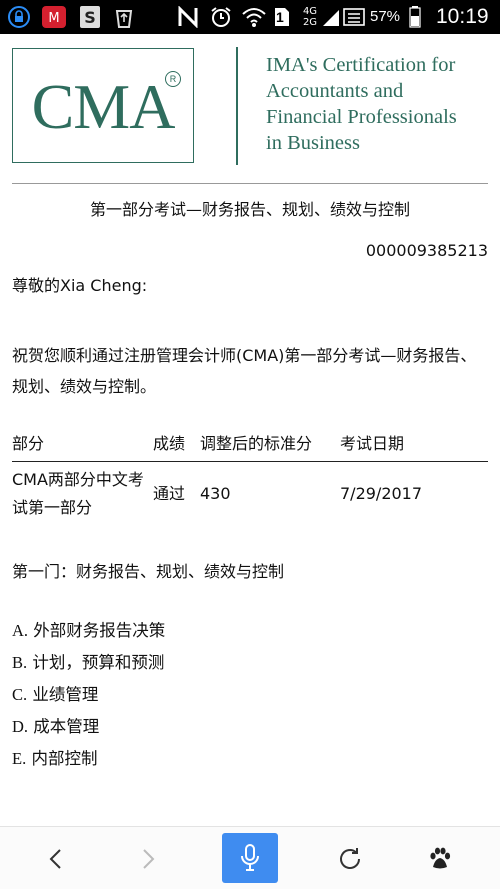  Describe the element at coordinates (415, 17) in the screenshot. I see `battery-icon` at that location.